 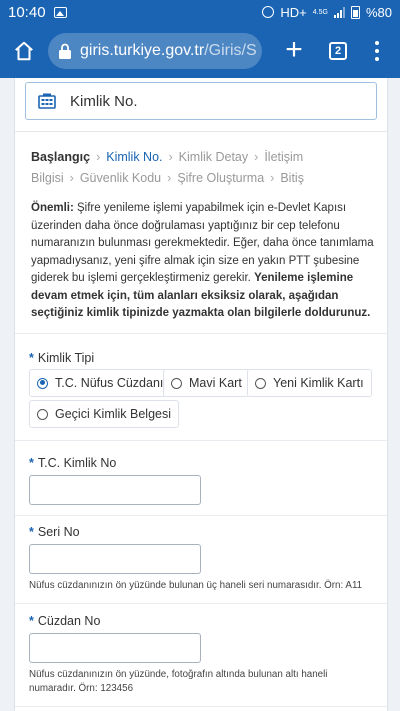 I want to click on battery-icon, so click(x=355, y=12).